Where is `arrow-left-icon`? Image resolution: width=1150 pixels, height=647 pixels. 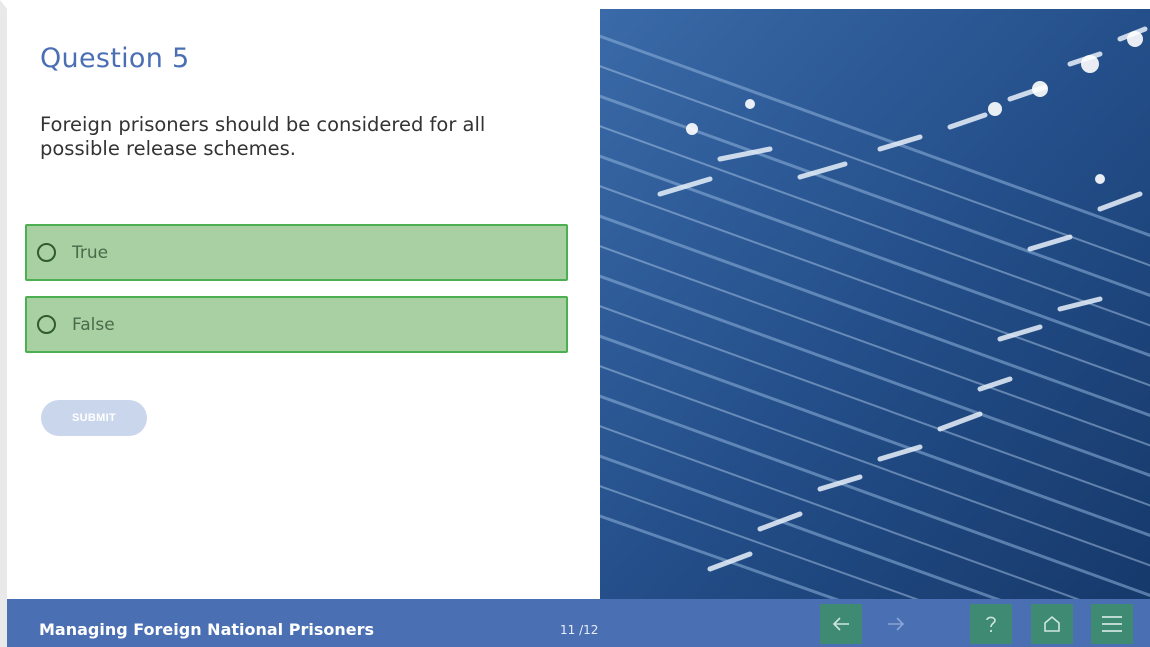
arrow-left-icon is located at coordinates (840, 624).